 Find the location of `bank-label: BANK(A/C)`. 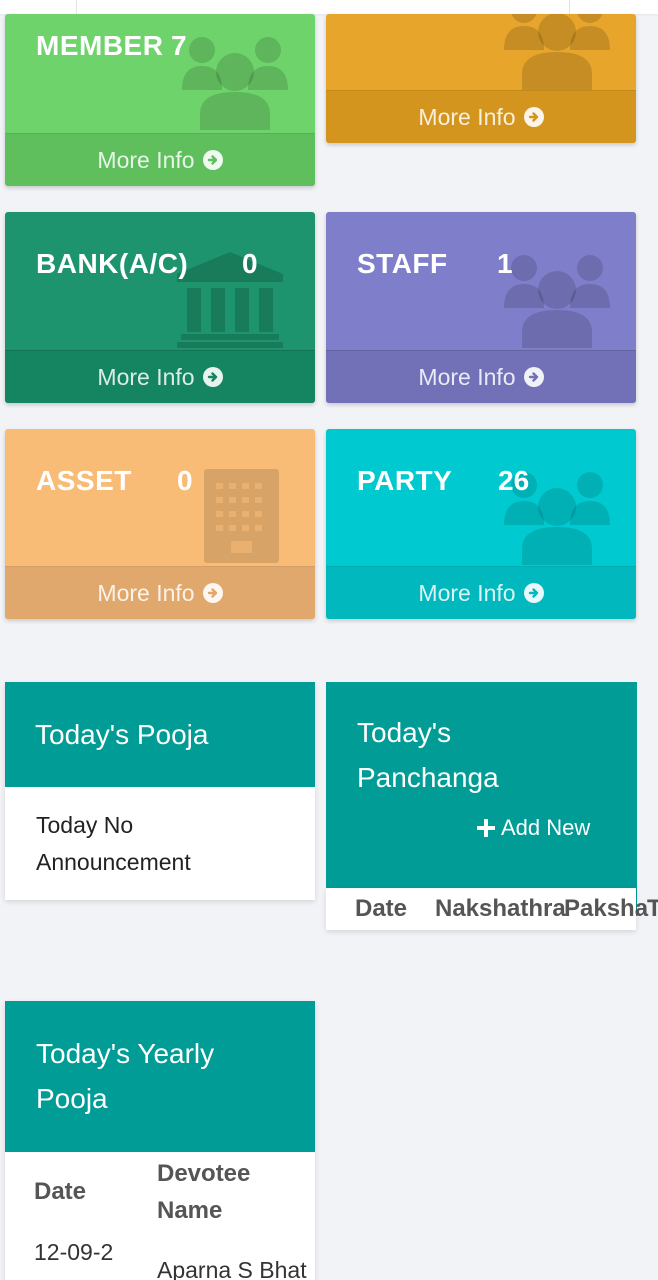

bank-label: BANK(A/C) is located at coordinates (112, 263).